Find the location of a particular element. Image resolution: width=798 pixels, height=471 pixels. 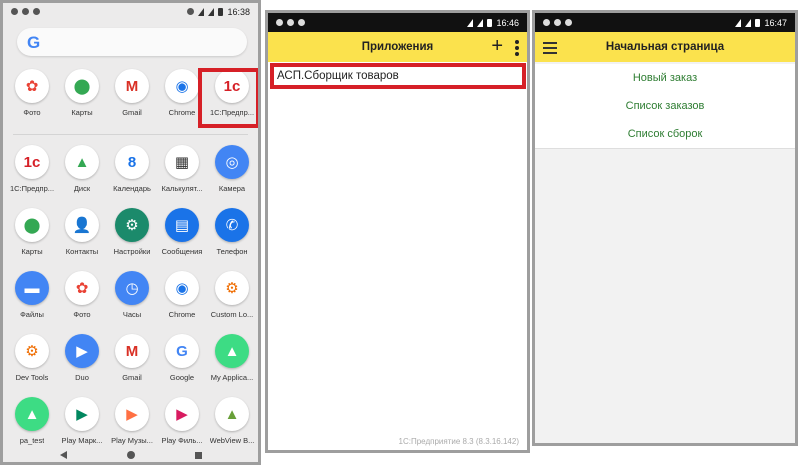

app-header: Приложения + is located at coordinates (397, 47).